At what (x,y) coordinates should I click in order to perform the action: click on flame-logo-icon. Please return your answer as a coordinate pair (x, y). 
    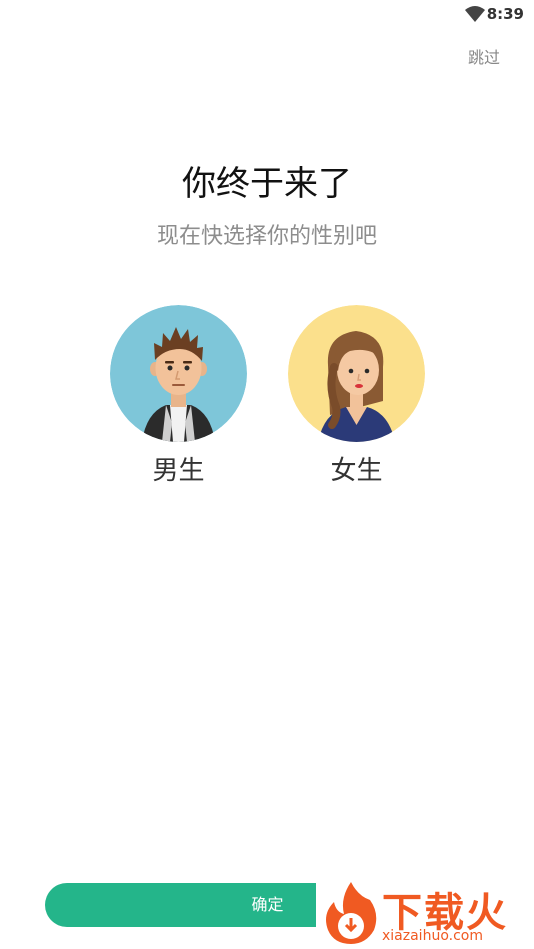
    Looking at the image, I should click on (351, 913).